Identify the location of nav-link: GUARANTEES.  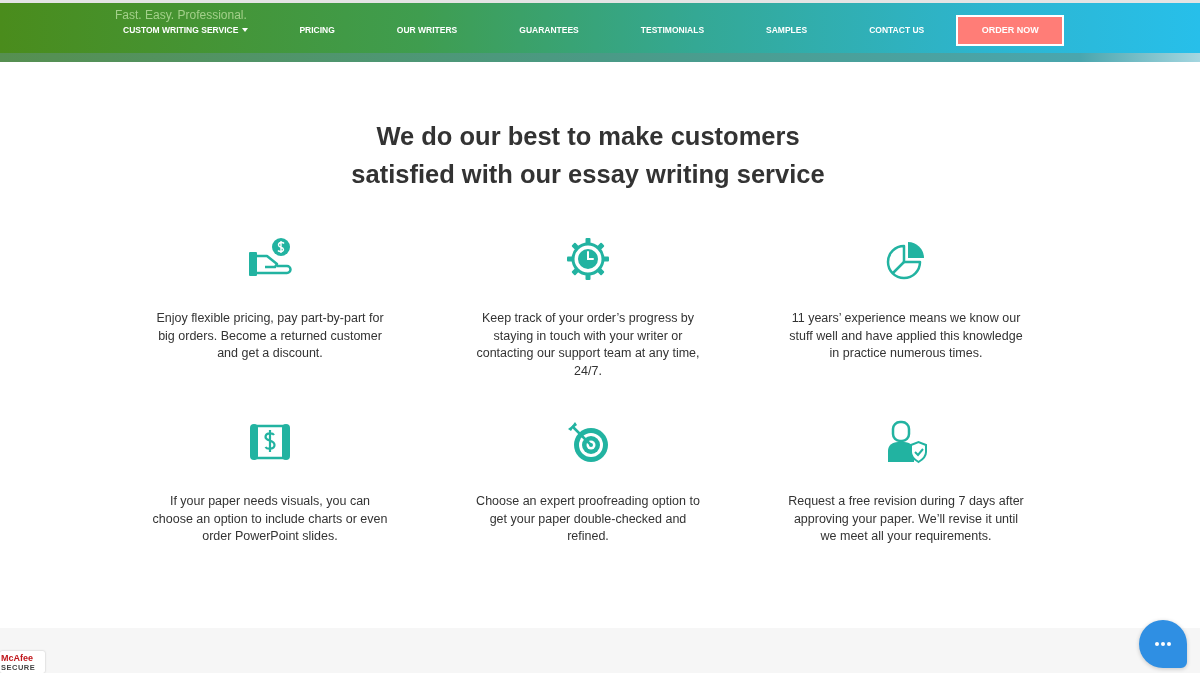
(549, 30).